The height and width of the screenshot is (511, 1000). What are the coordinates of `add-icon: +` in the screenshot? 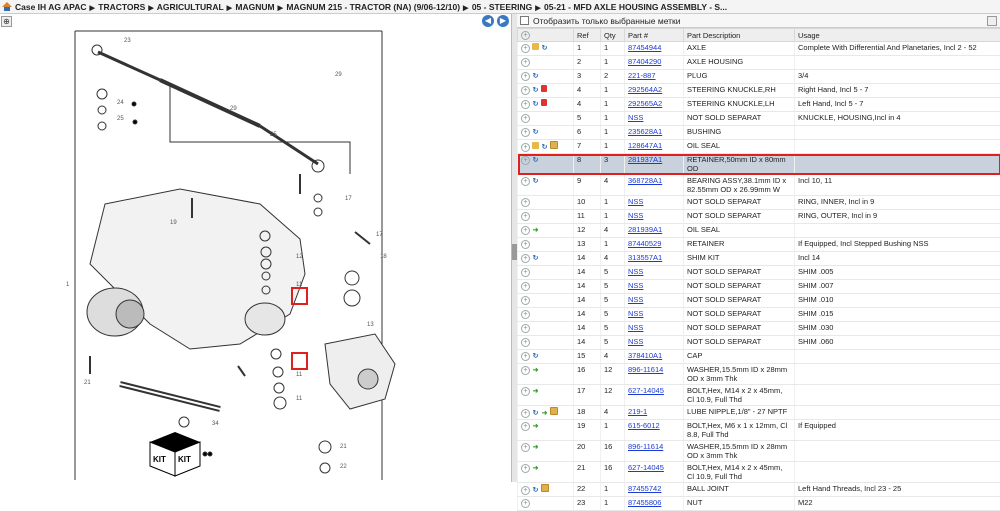 It's located at (525, 35).